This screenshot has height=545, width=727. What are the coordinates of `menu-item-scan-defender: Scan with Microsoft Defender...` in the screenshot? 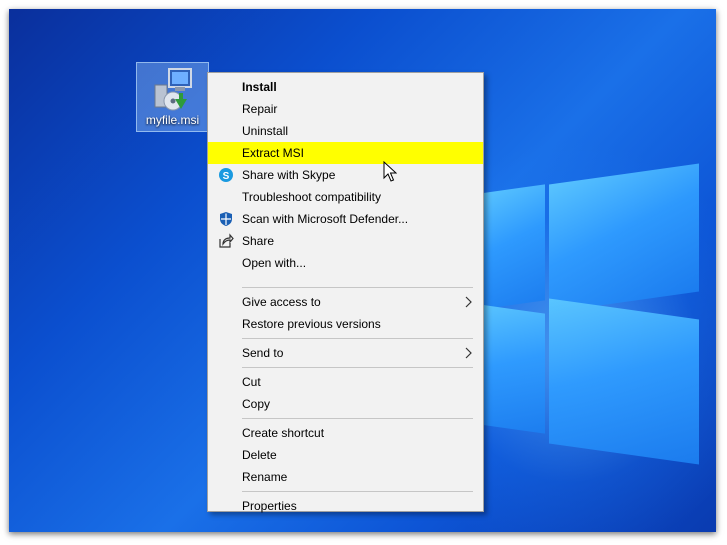 It's located at (345, 219).